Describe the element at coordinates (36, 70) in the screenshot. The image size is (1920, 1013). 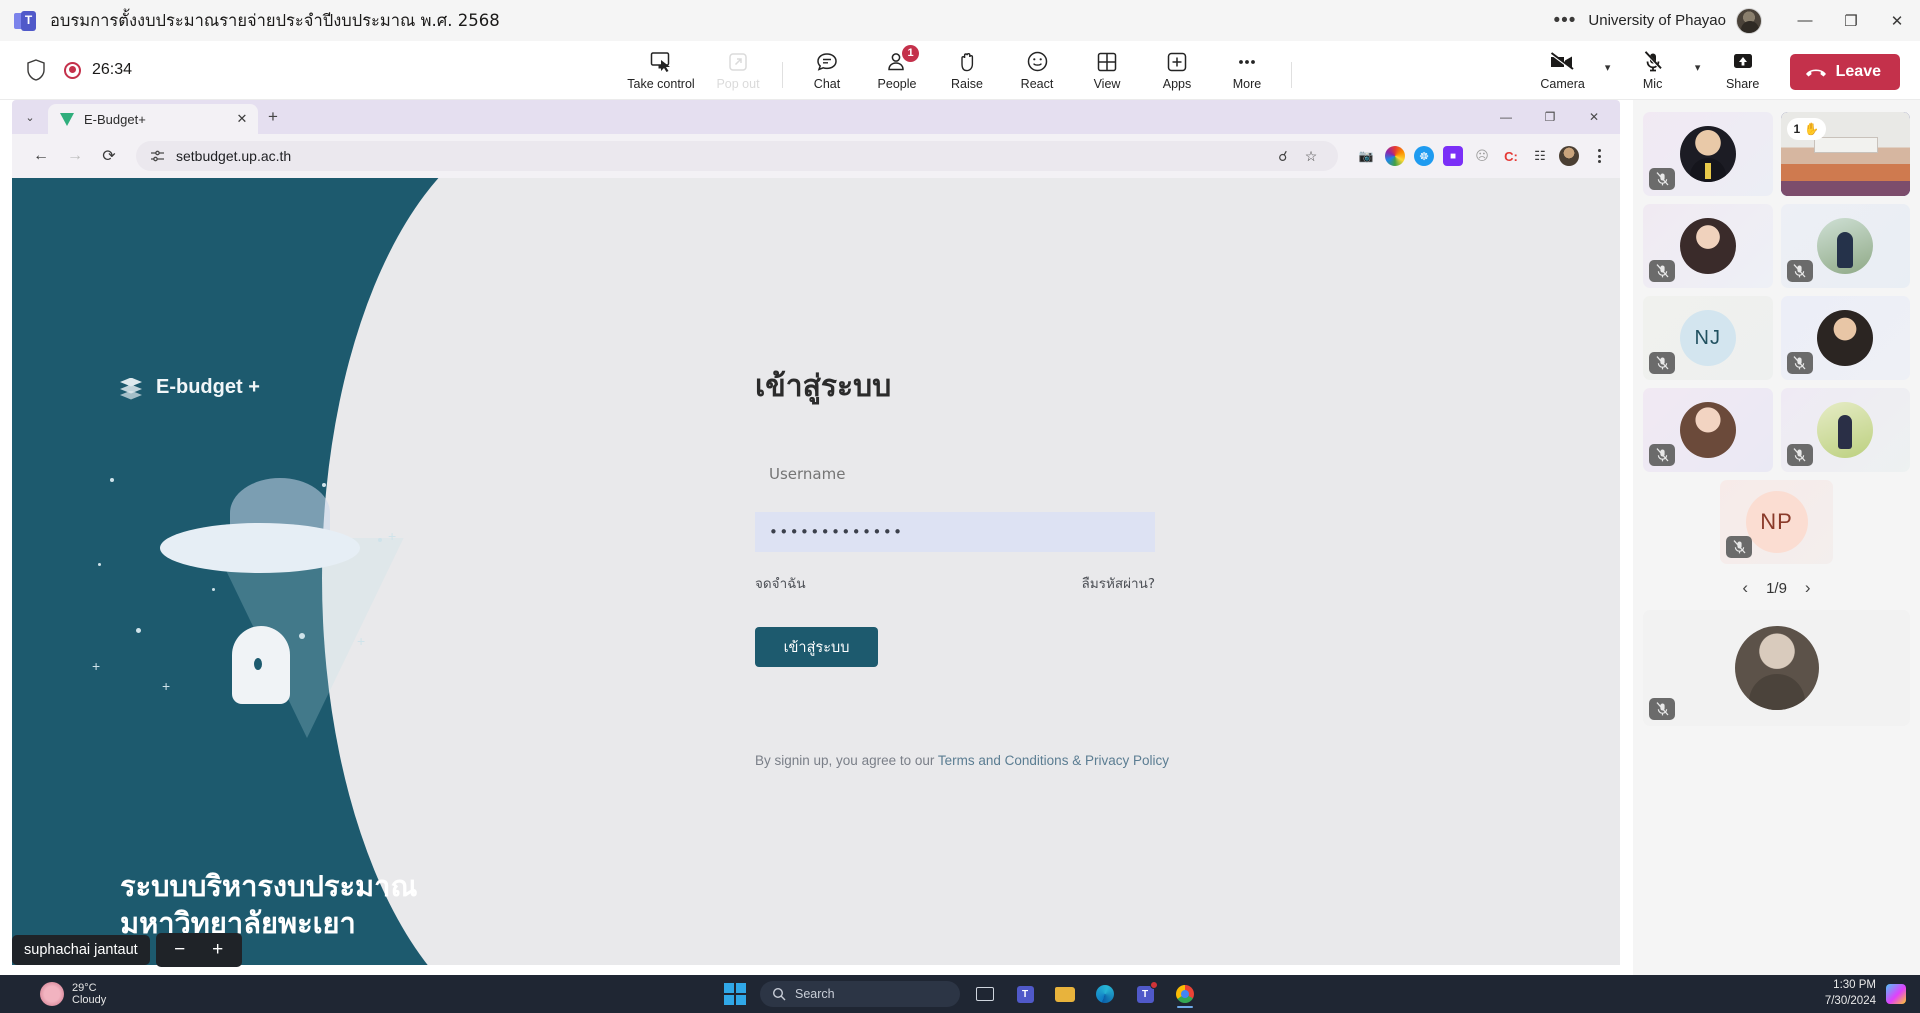
I see `shield-icon` at that location.